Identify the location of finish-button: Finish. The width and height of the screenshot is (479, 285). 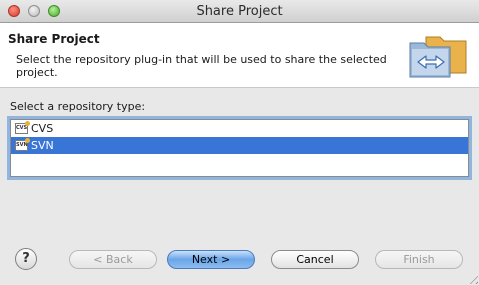
(419, 259).